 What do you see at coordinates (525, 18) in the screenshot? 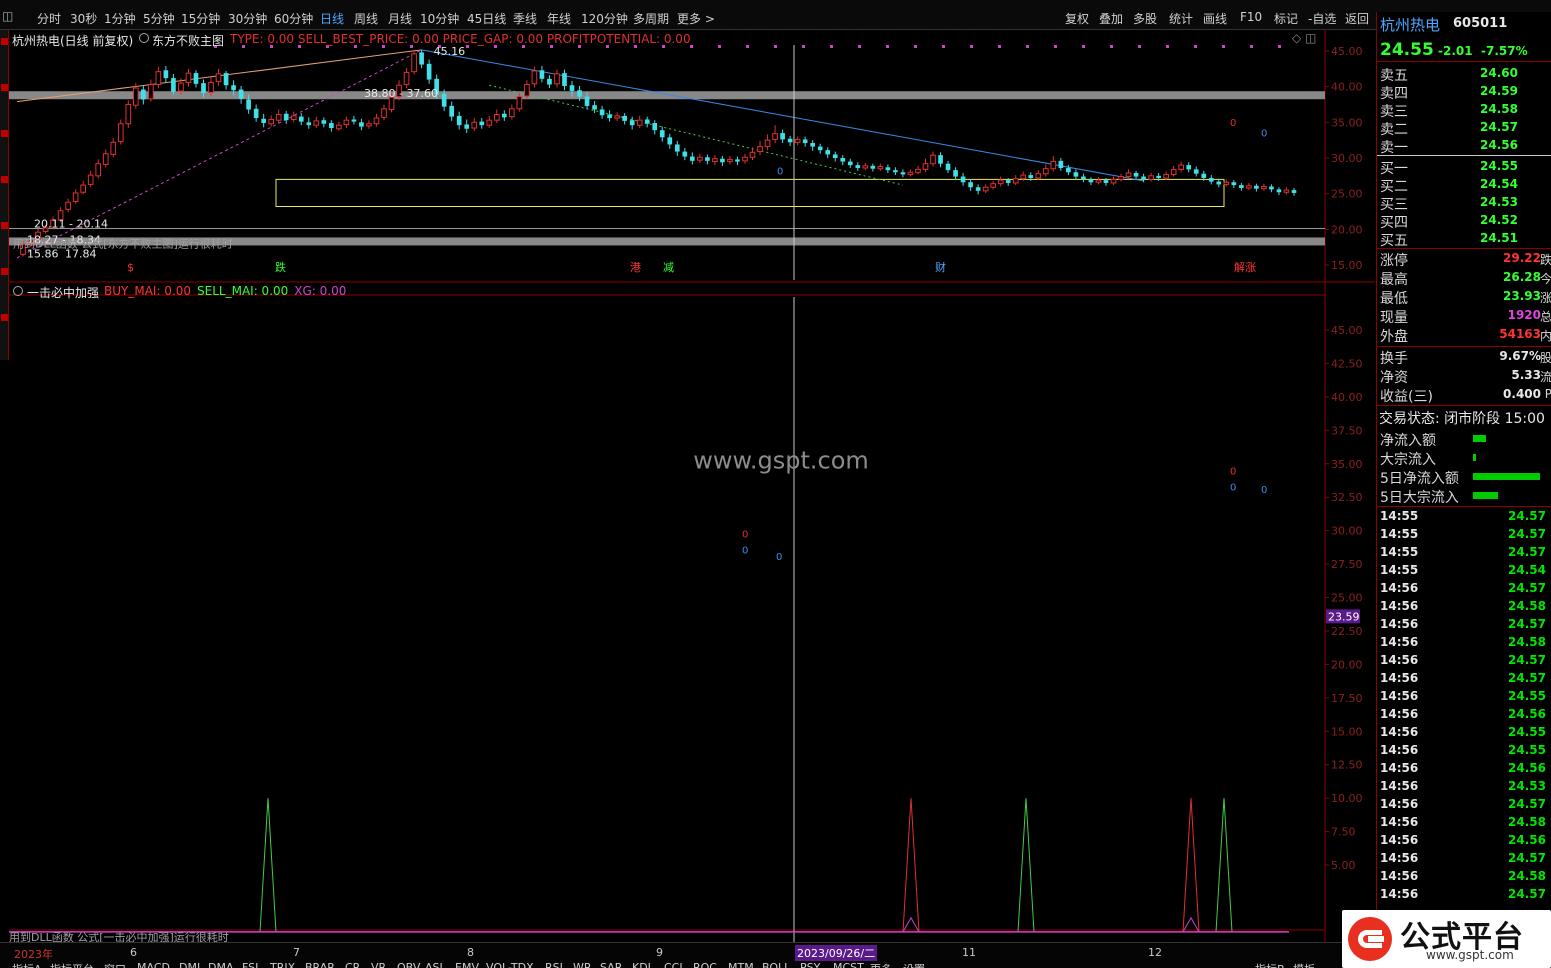
I see `period-tab-12: 季线` at bounding box center [525, 18].